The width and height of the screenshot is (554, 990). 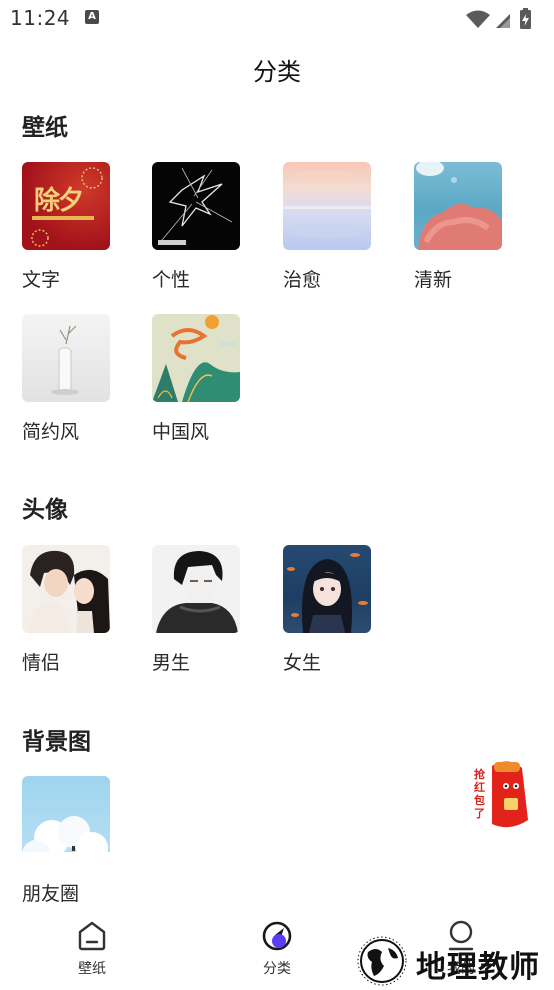 What do you see at coordinates (478, 967) in the screenshot?
I see `watermark-text: 地理教师` at bounding box center [478, 967].